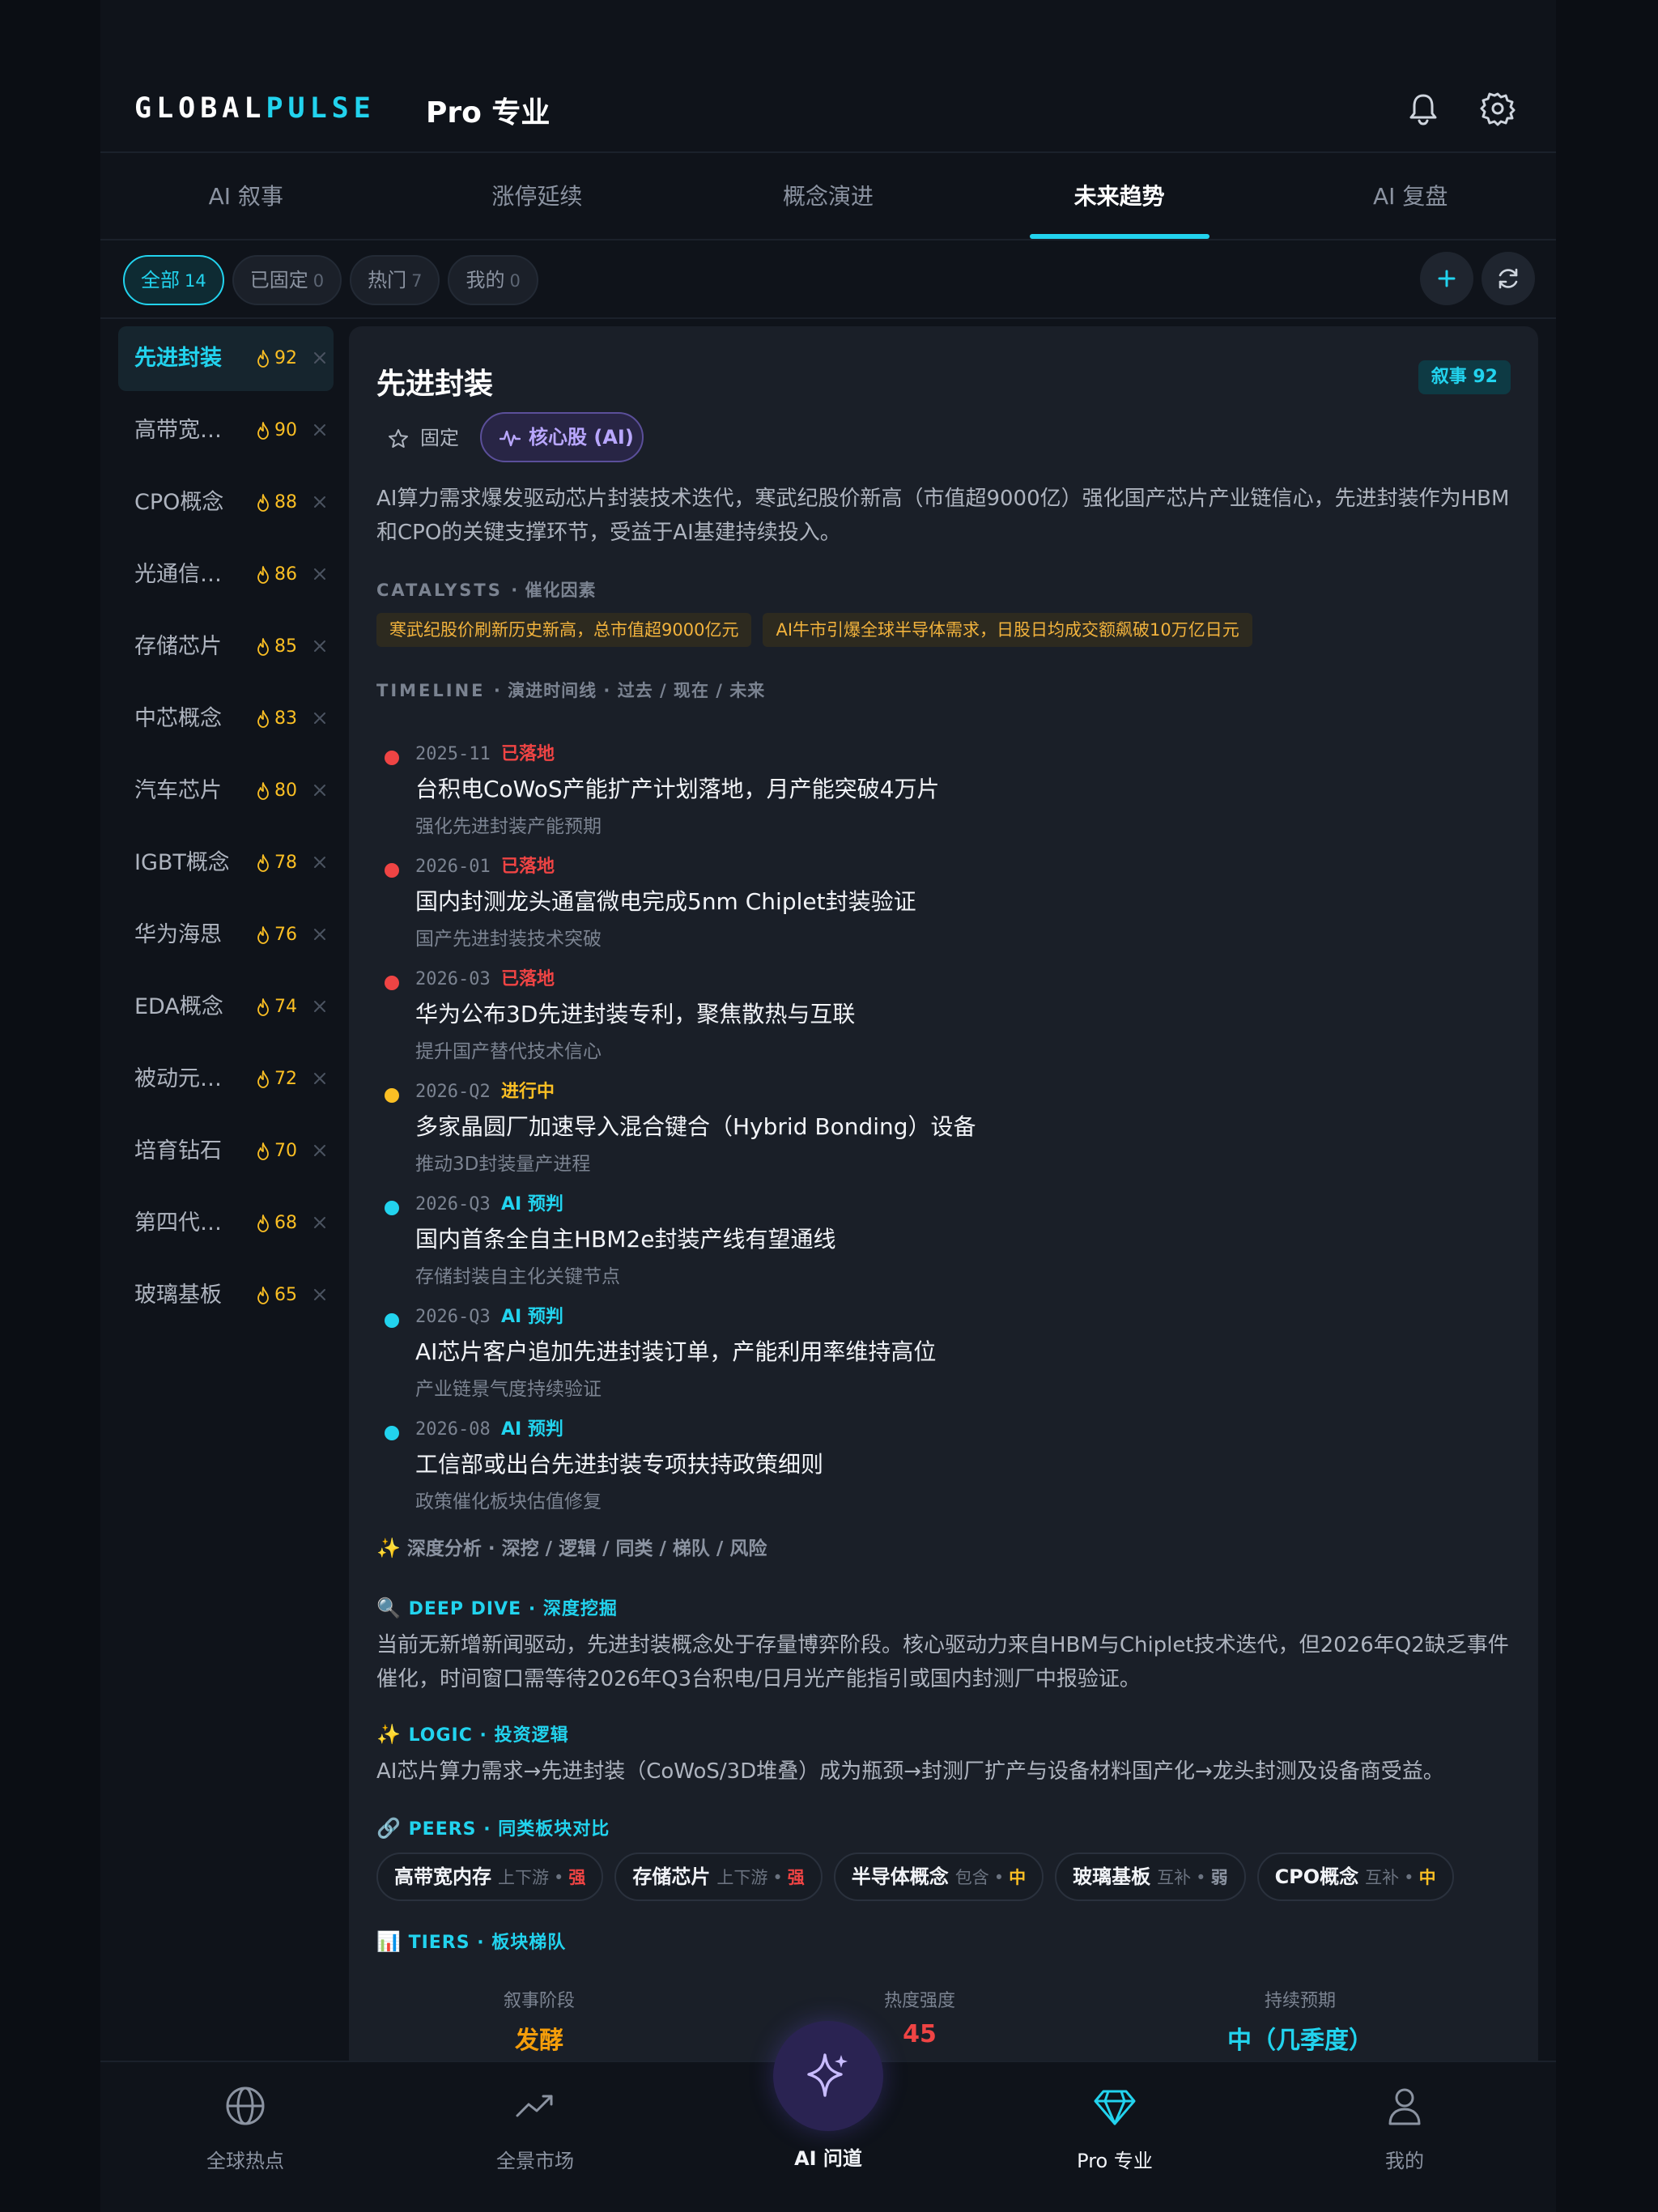 Image resolution: width=1658 pixels, height=2212 pixels. What do you see at coordinates (539, 2041) in the screenshot?
I see `tier-value: 发酵` at bounding box center [539, 2041].